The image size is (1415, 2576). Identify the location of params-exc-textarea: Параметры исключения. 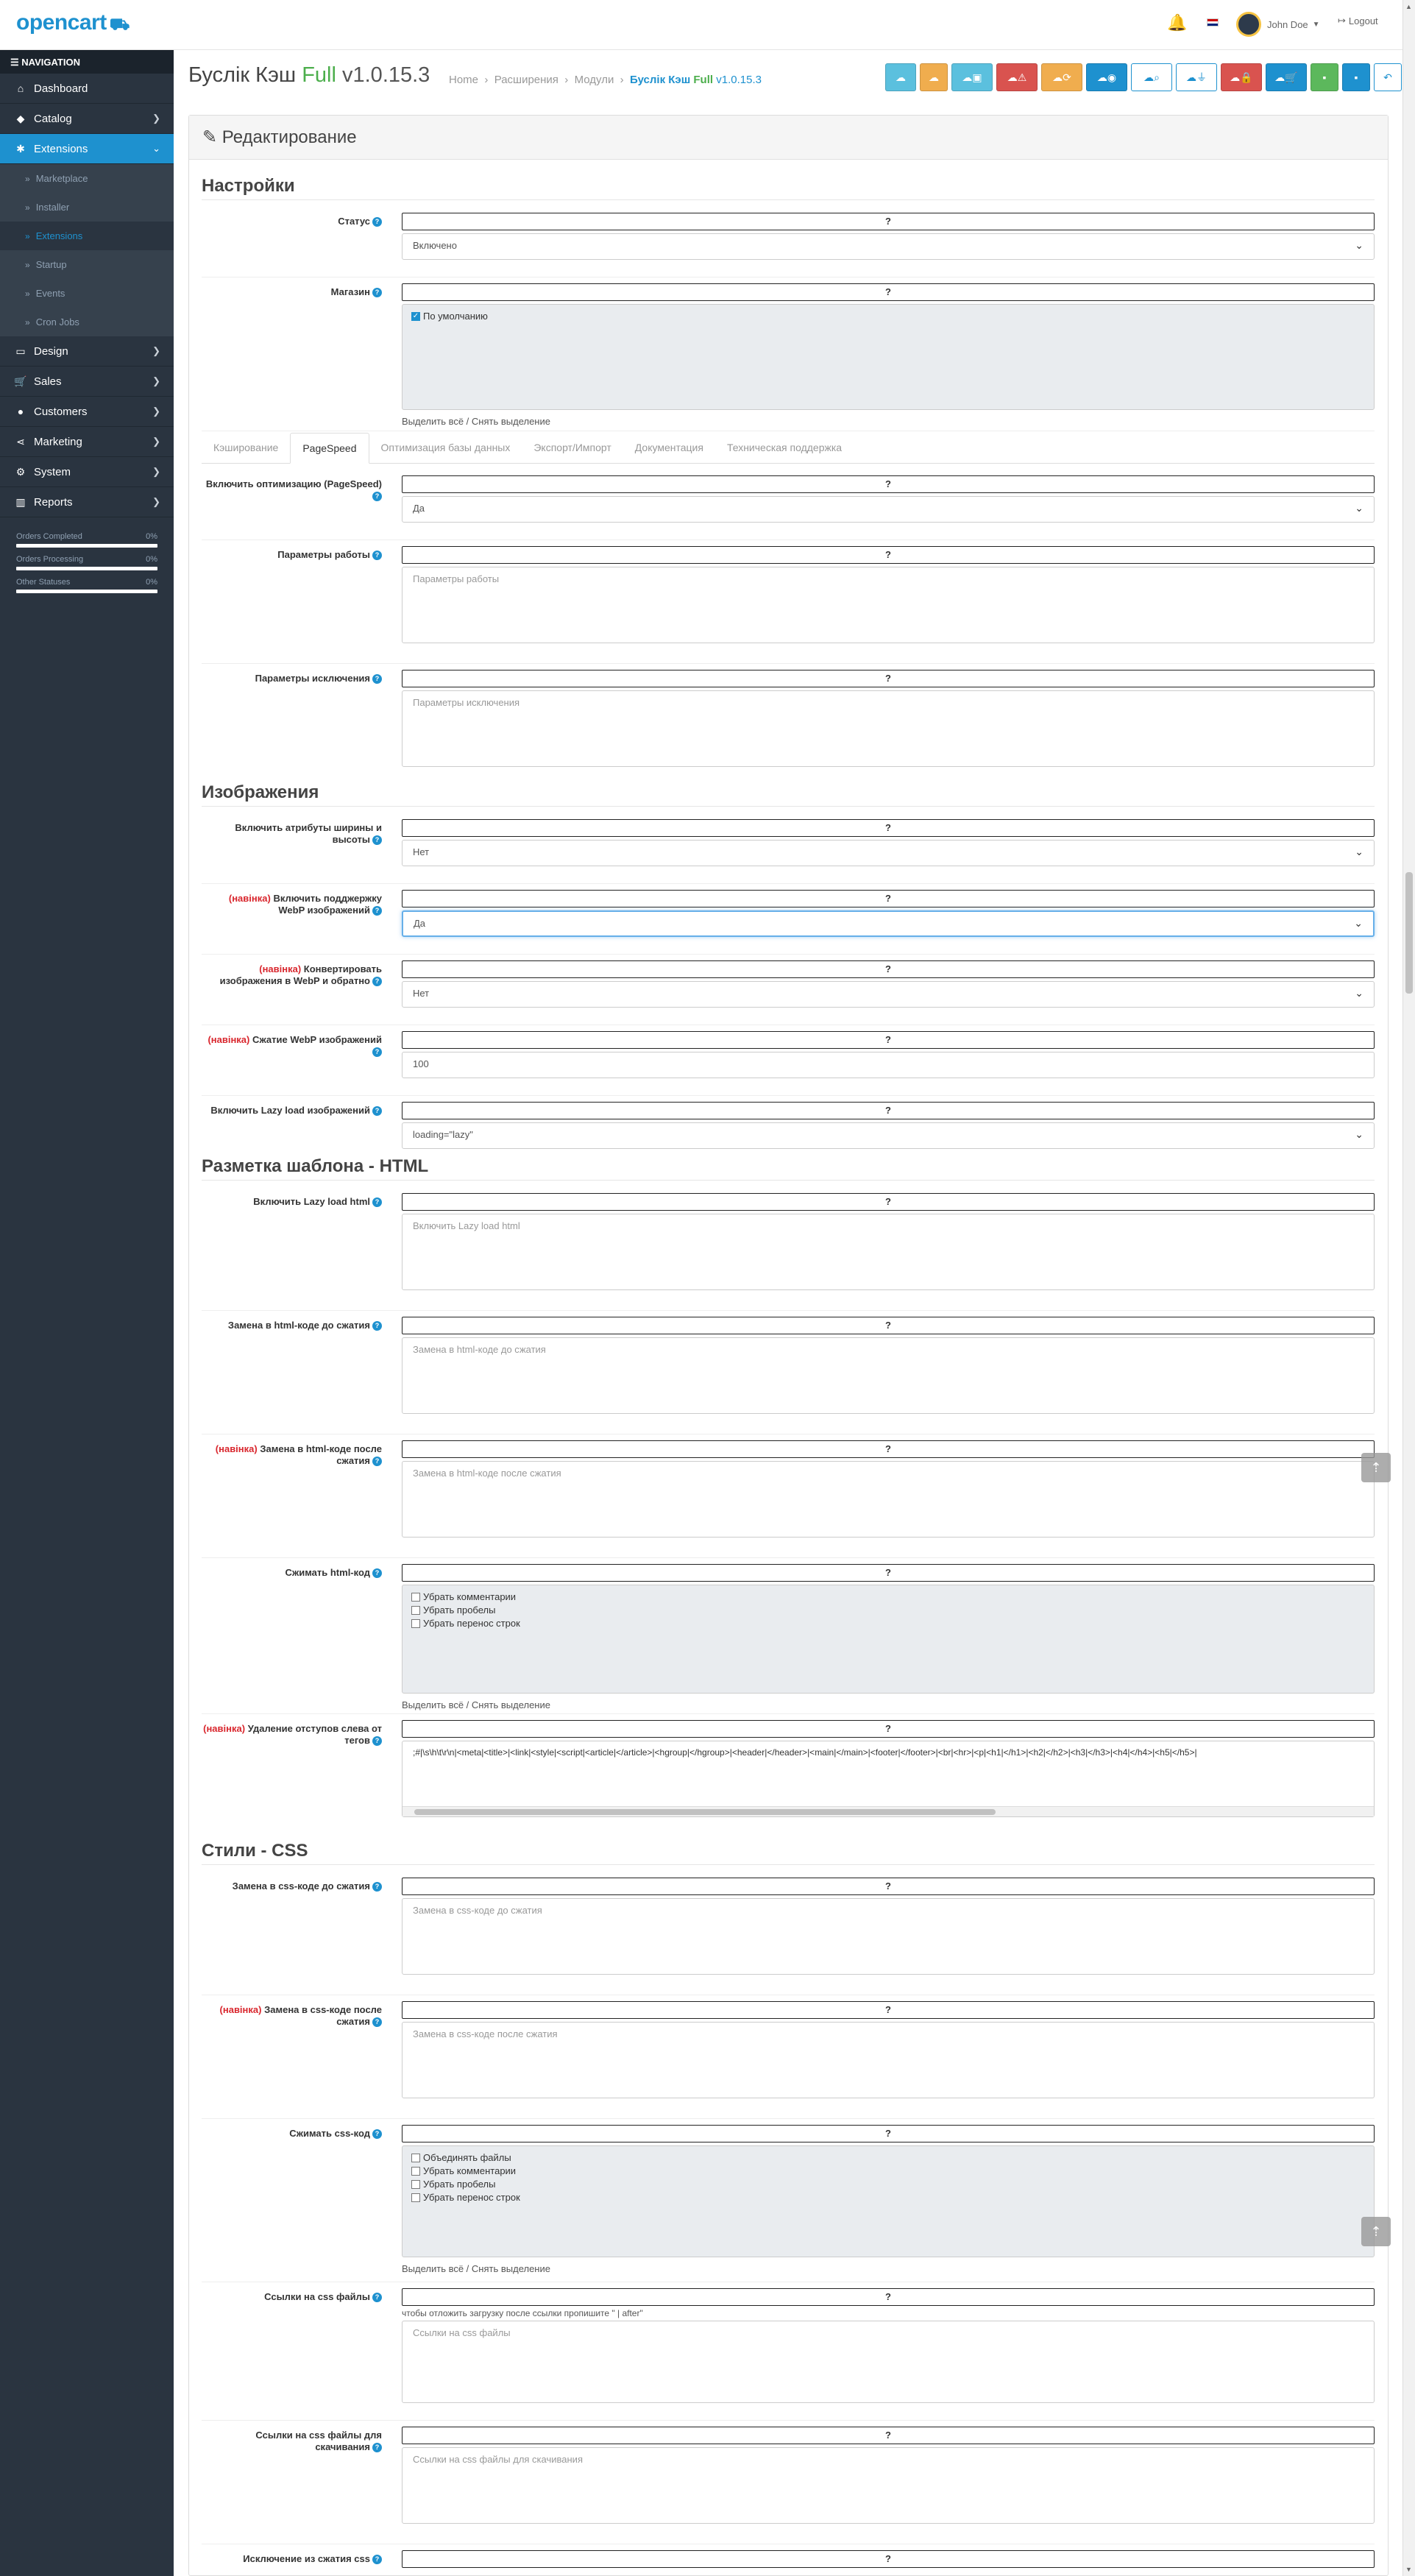
(888, 728).